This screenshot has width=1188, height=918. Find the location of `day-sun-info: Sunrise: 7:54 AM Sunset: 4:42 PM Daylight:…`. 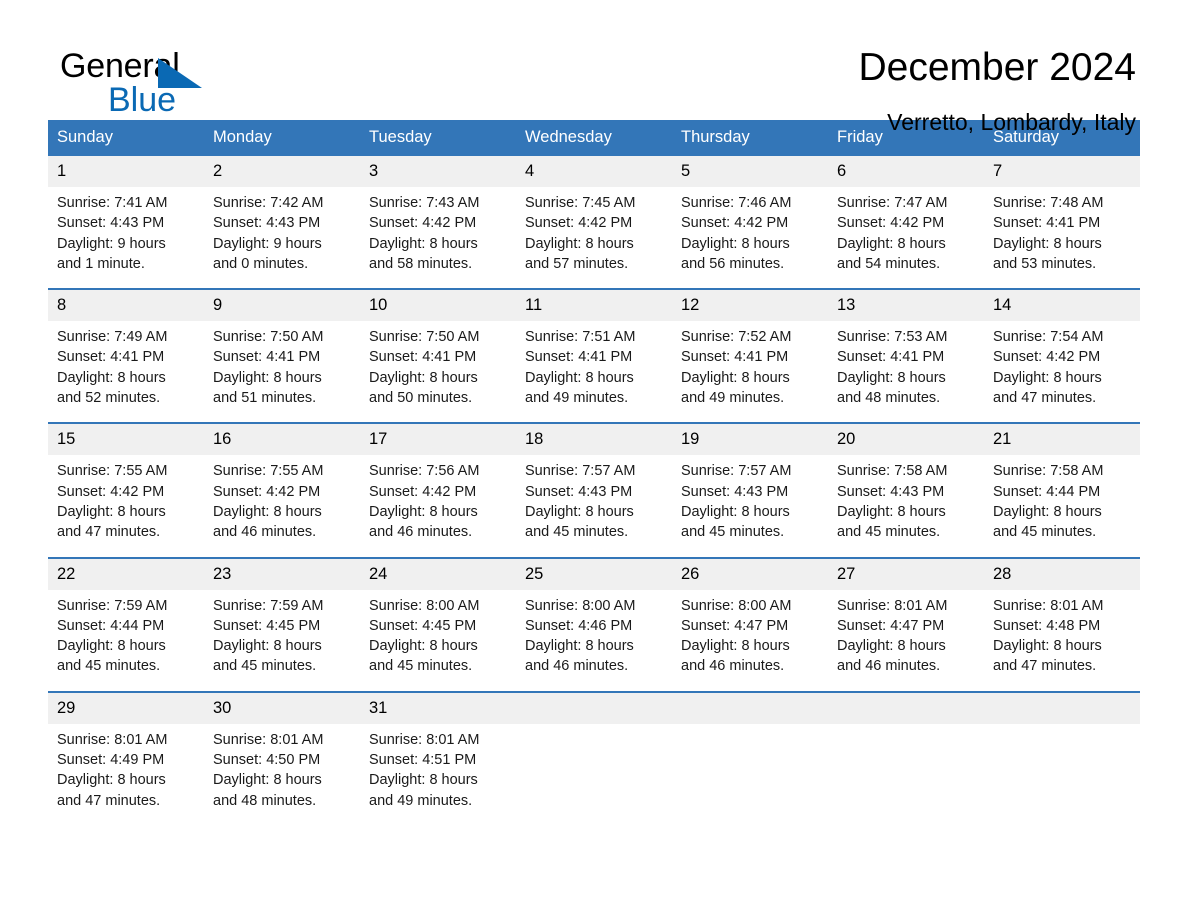

day-sun-info: Sunrise: 7:54 AM Sunset: 4:42 PM Daylight:… is located at coordinates (1062, 364).